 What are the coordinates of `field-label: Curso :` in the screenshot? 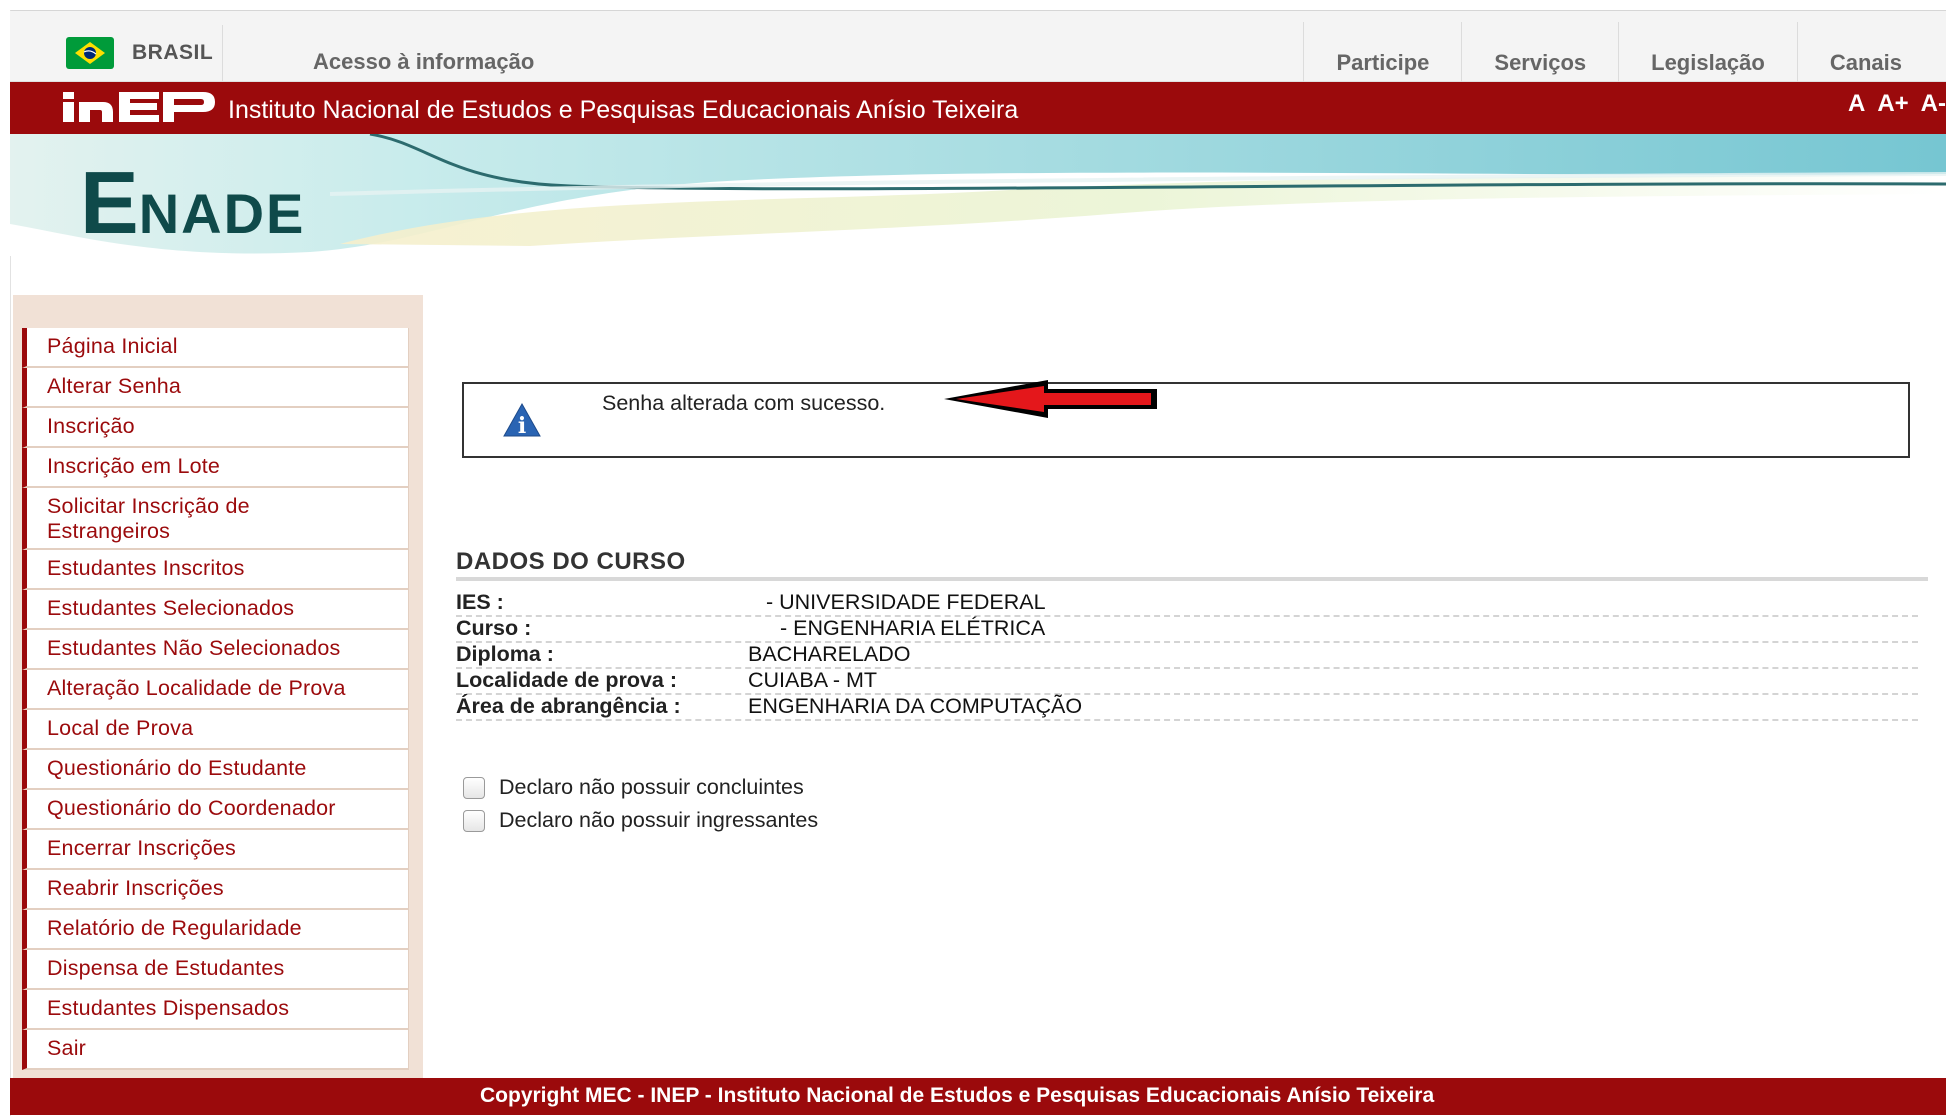 It's located at (494, 628).